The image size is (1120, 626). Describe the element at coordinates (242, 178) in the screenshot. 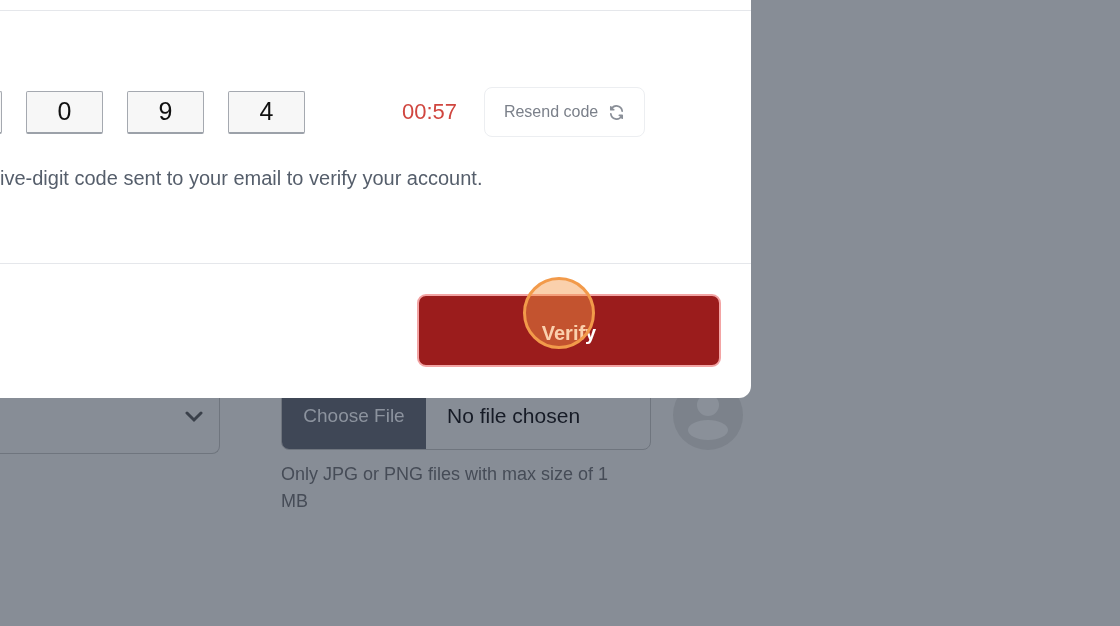

I see `instruction-text: ive-digit code sent to your email to verify your account.` at that location.